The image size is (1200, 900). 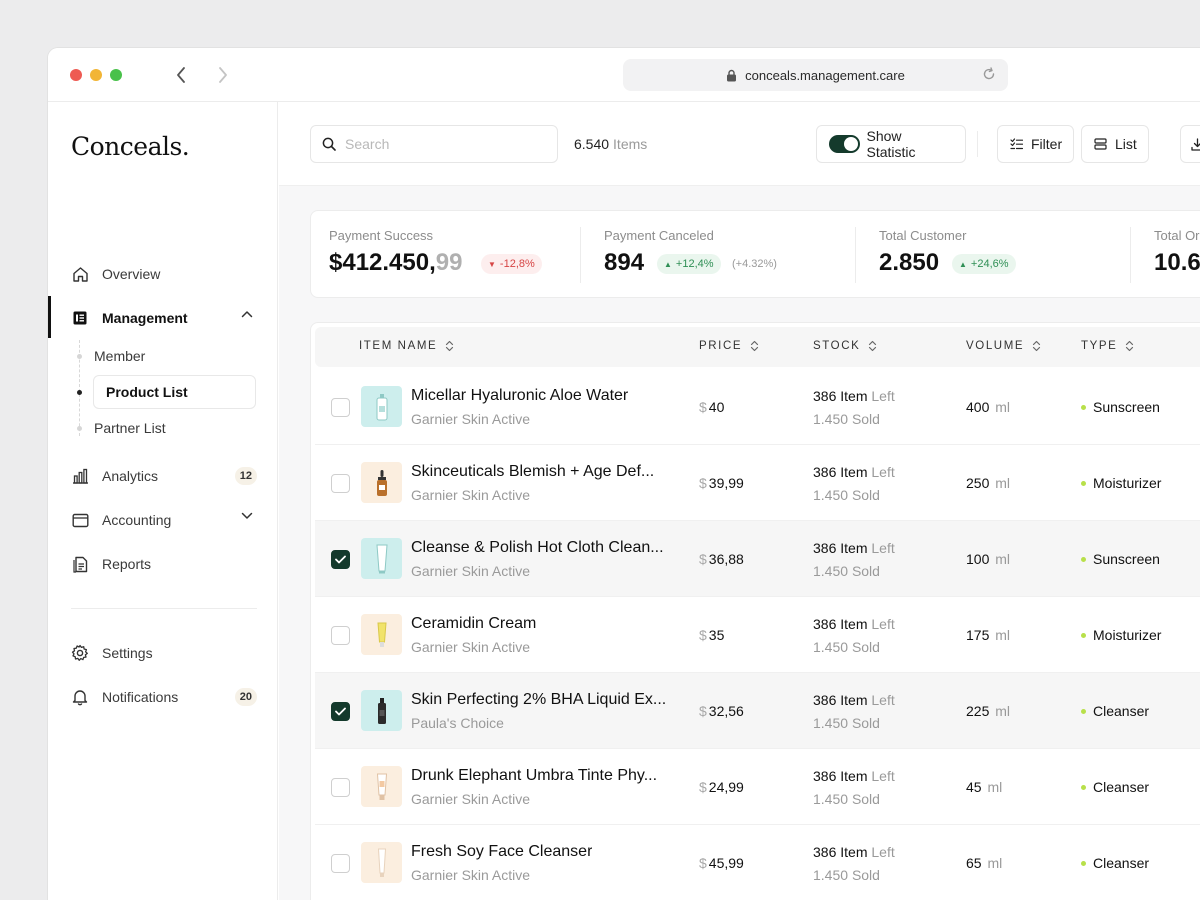 What do you see at coordinates (1190, 144) in the screenshot?
I see `download-button` at bounding box center [1190, 144].